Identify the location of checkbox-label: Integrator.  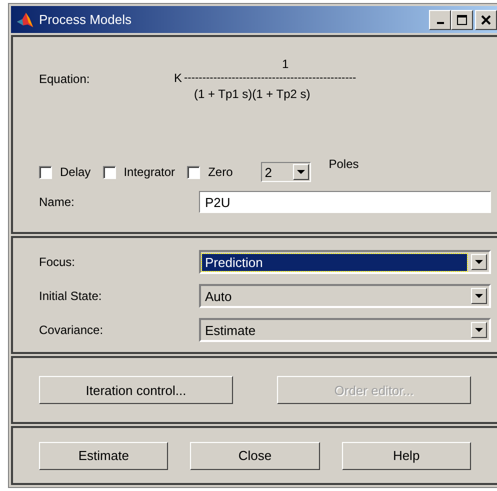
(150, 172).